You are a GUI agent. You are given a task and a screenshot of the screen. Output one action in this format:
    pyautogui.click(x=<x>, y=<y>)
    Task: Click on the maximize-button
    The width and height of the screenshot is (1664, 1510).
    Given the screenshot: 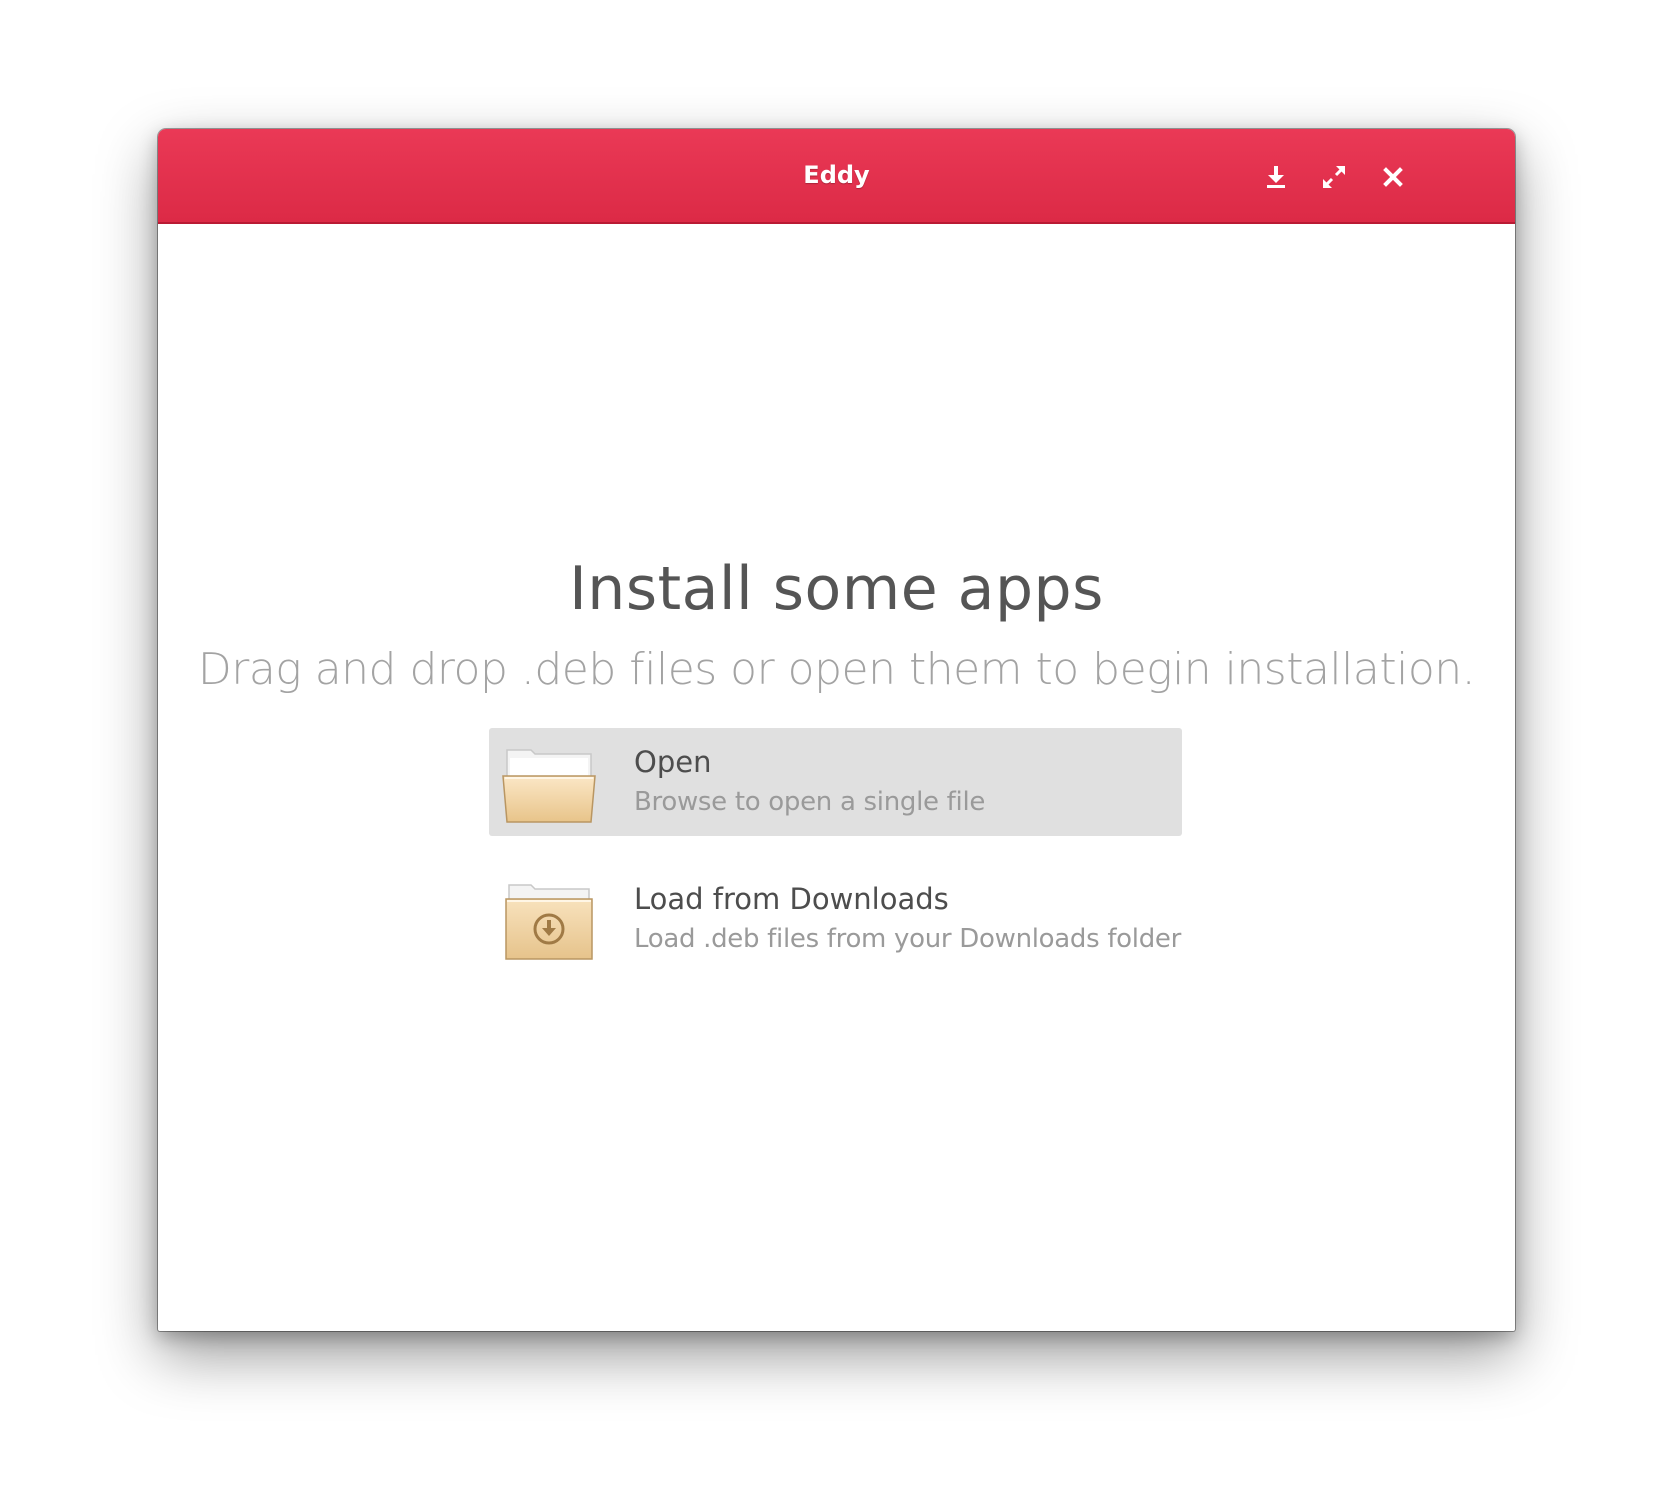 What is the action you would take?
    pyautogui.click(x=1334, y=177)
    